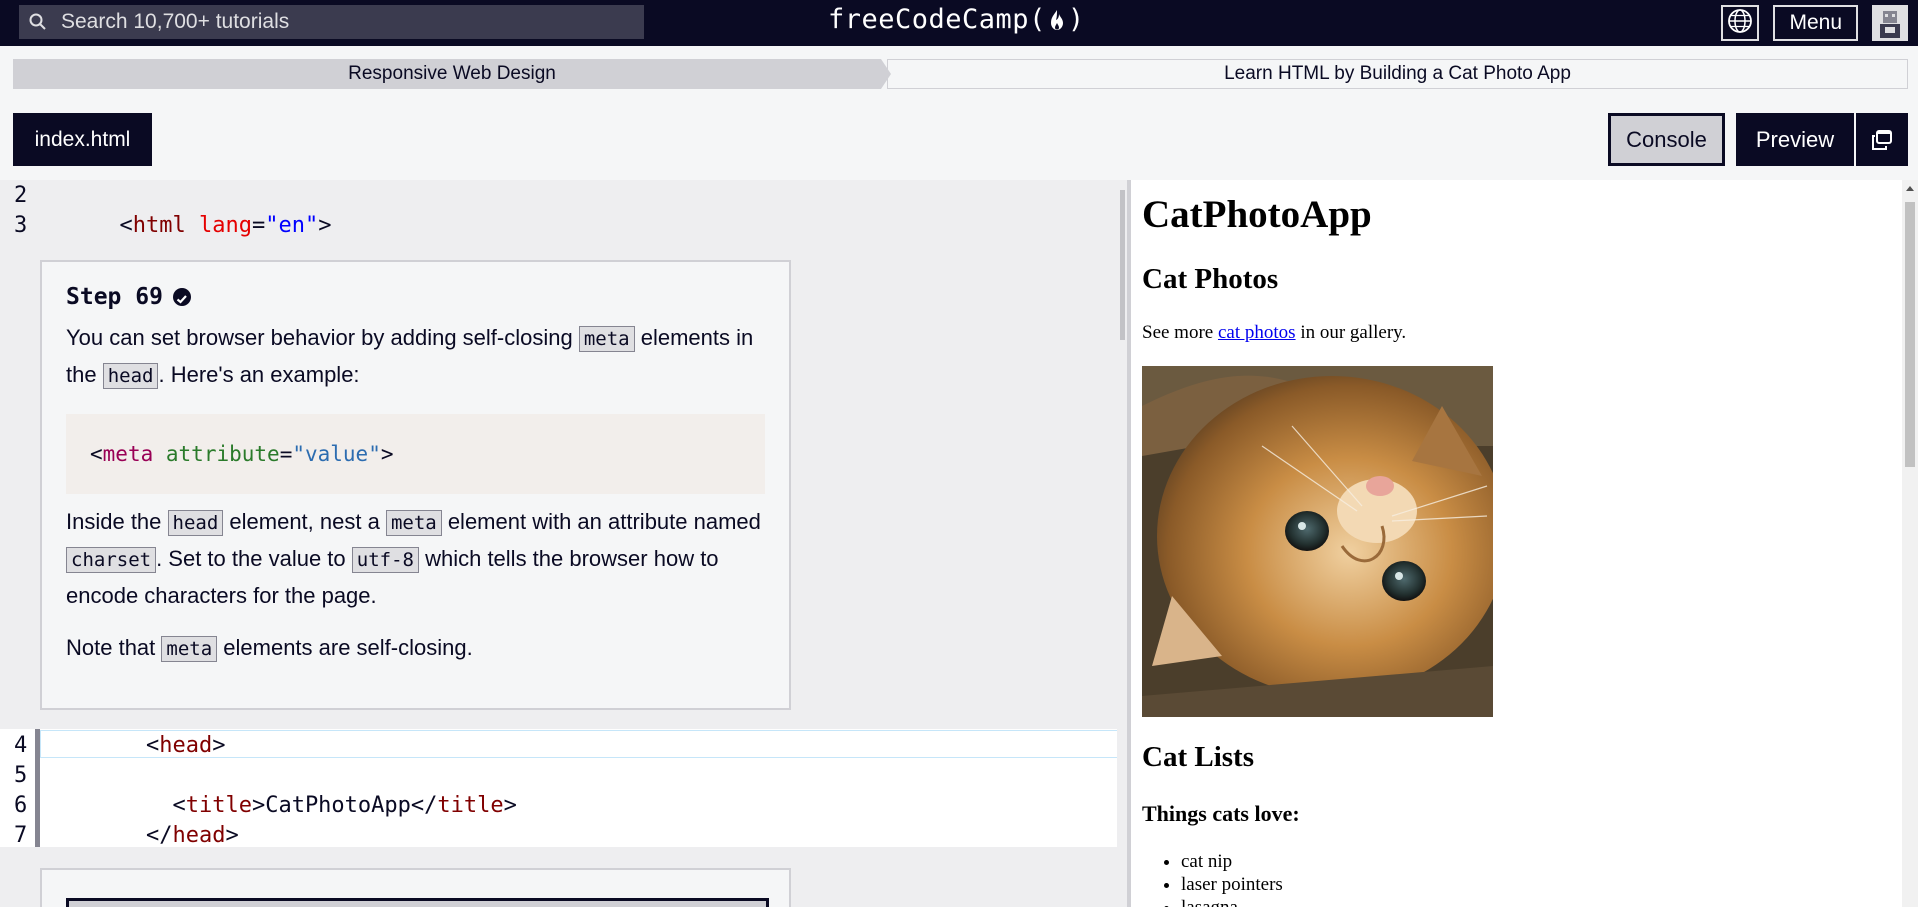  I want to click on inline-code: utf-8, so click(385, 560).